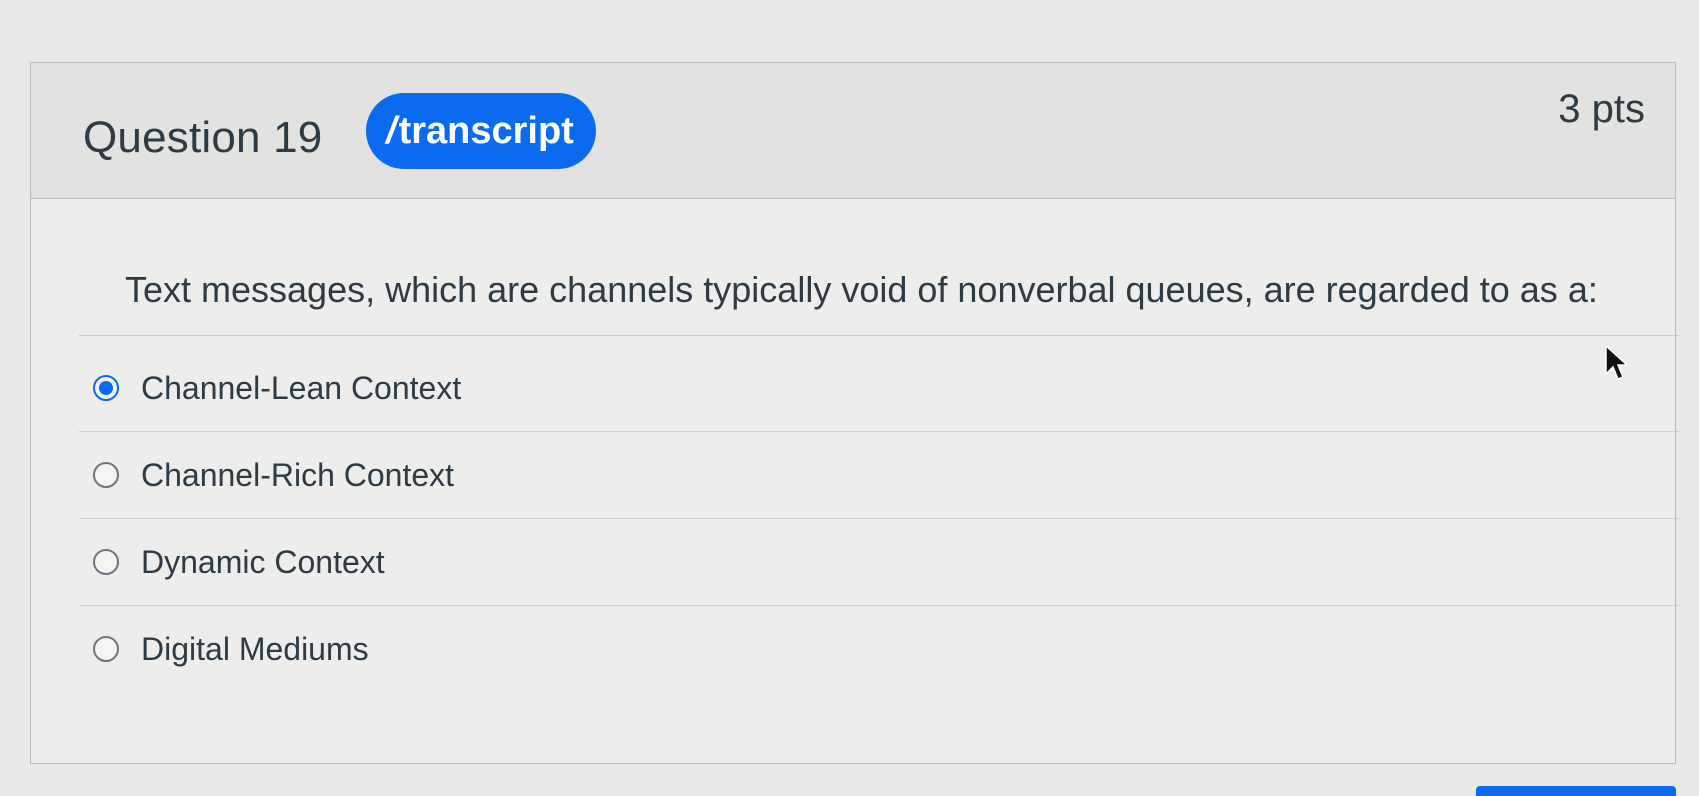  I want to click on badge-label: transcript, so click(486, 130).